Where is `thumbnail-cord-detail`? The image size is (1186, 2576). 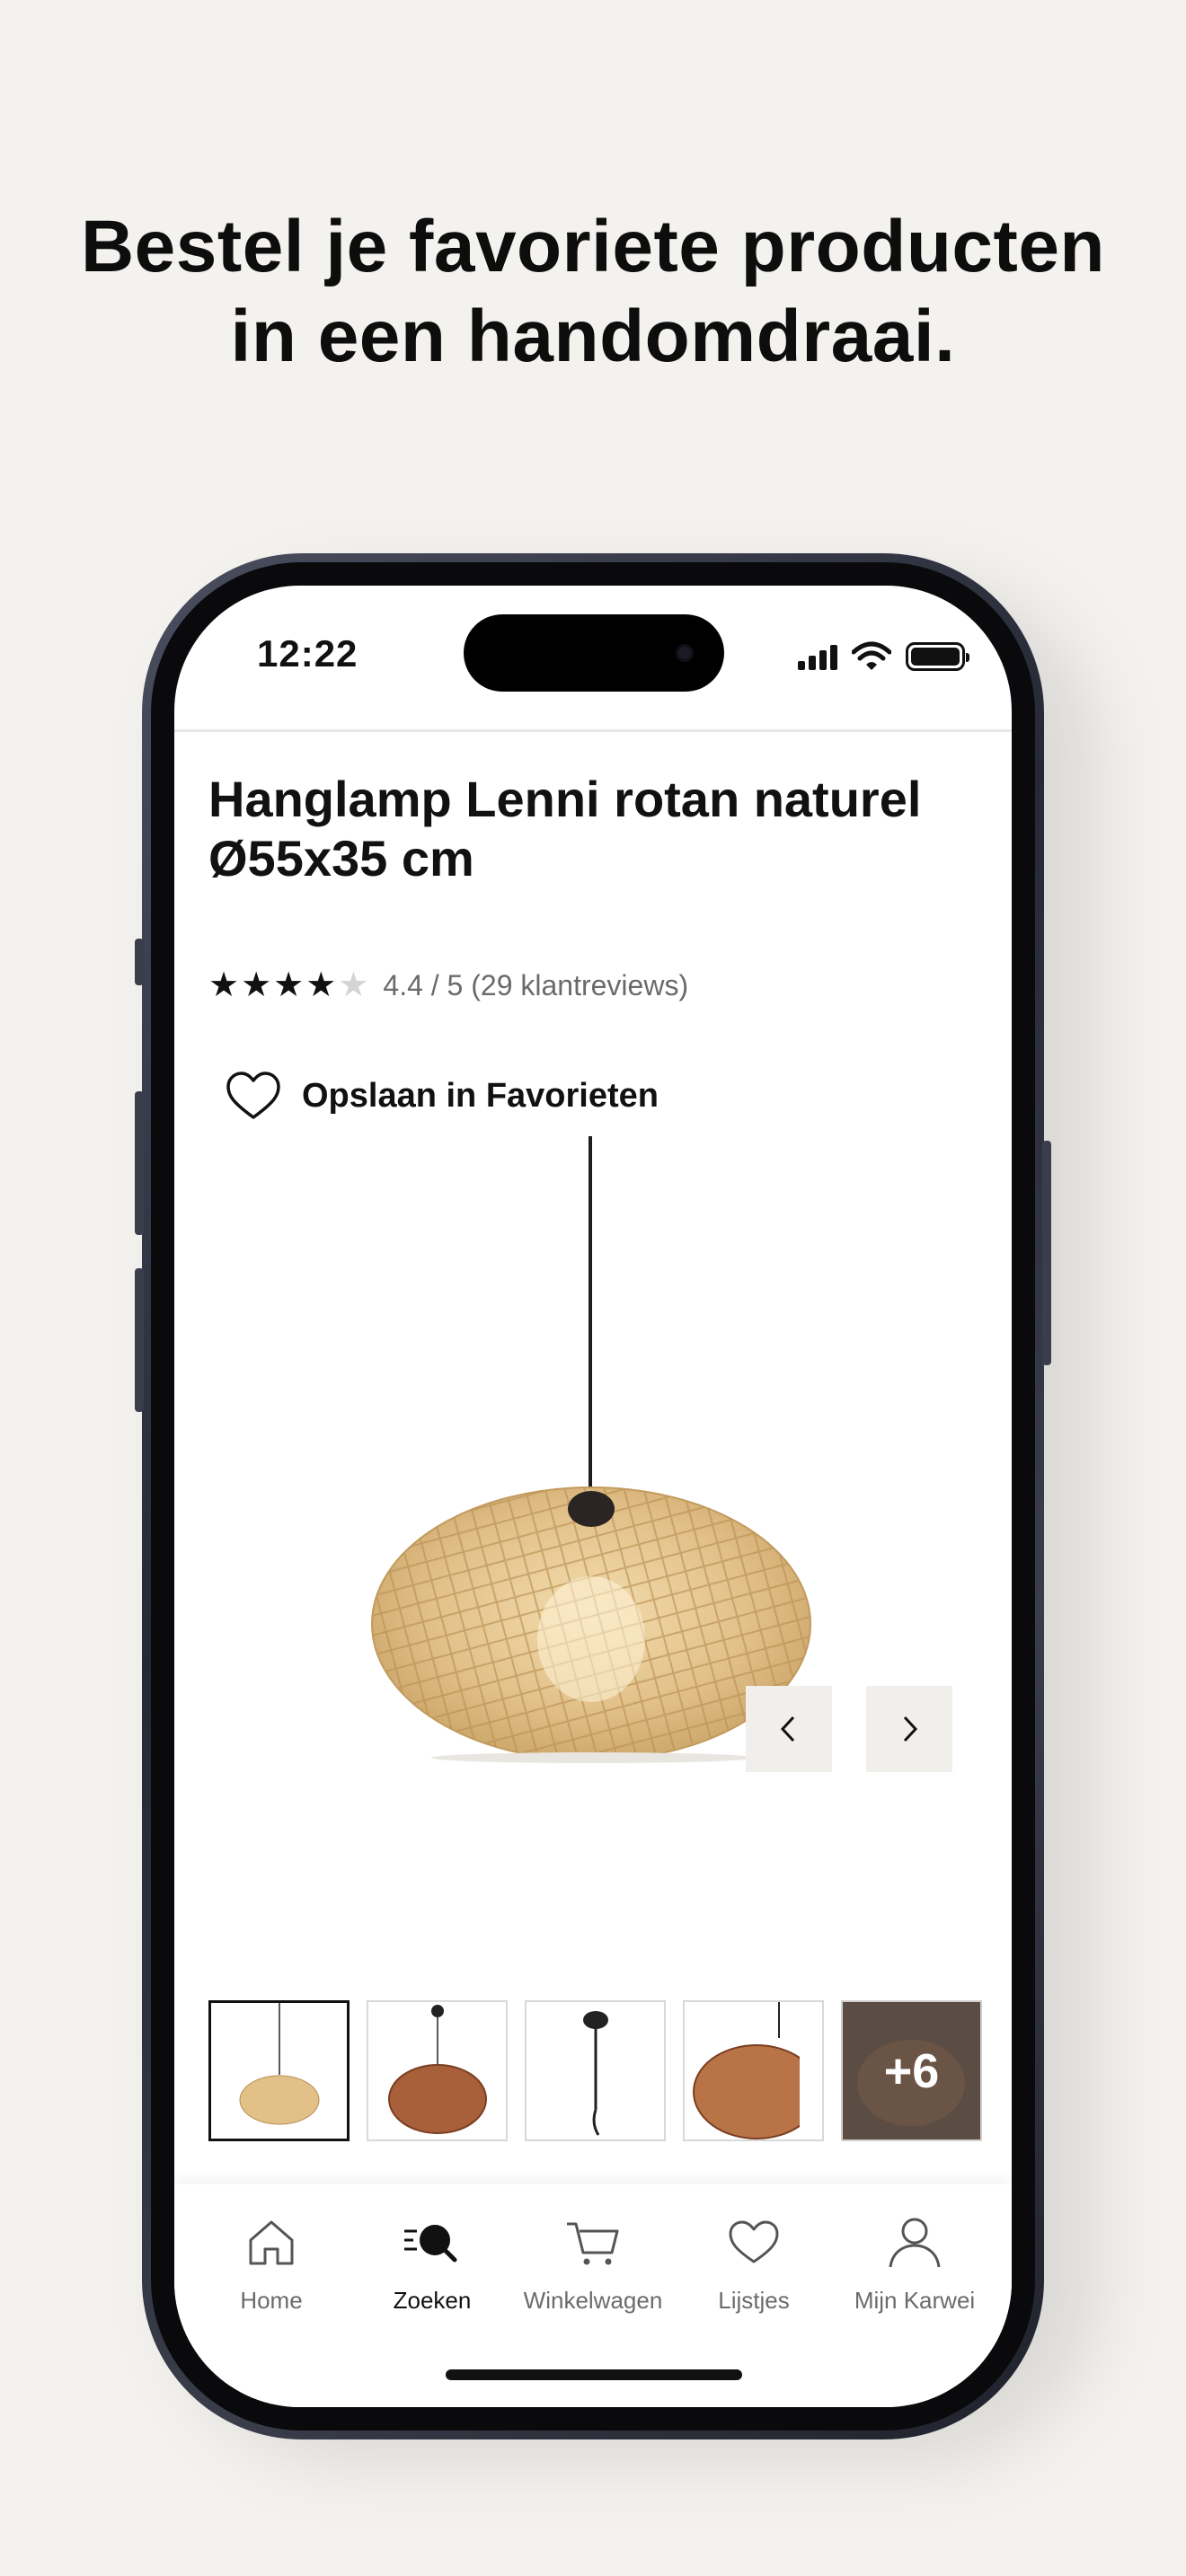 thumbnail-cord-detail is located at coordinates (595, 2070).